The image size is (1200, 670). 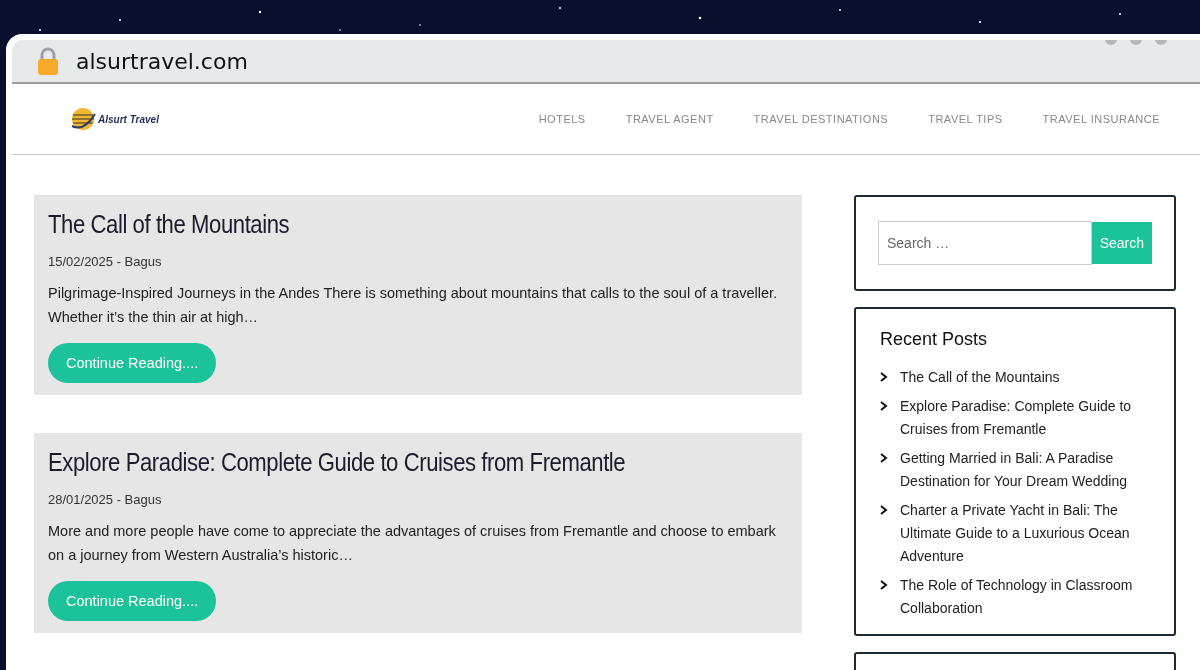 What do you see at coordinates (1025, 597) in the screenshot?
I see `recent-post-link: The Role of Technology in Classroom Collaboration` at bounding box center [1025, 597].